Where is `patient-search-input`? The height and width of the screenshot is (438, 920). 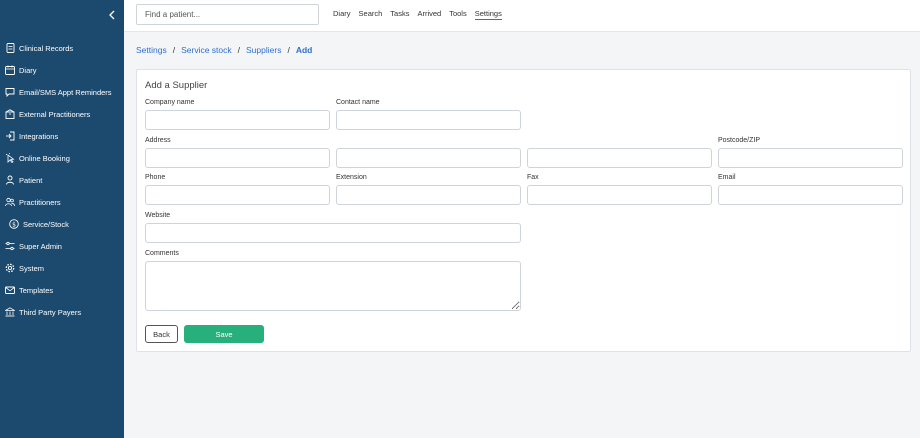
patient-search-input is located at coordinates (227, 14).